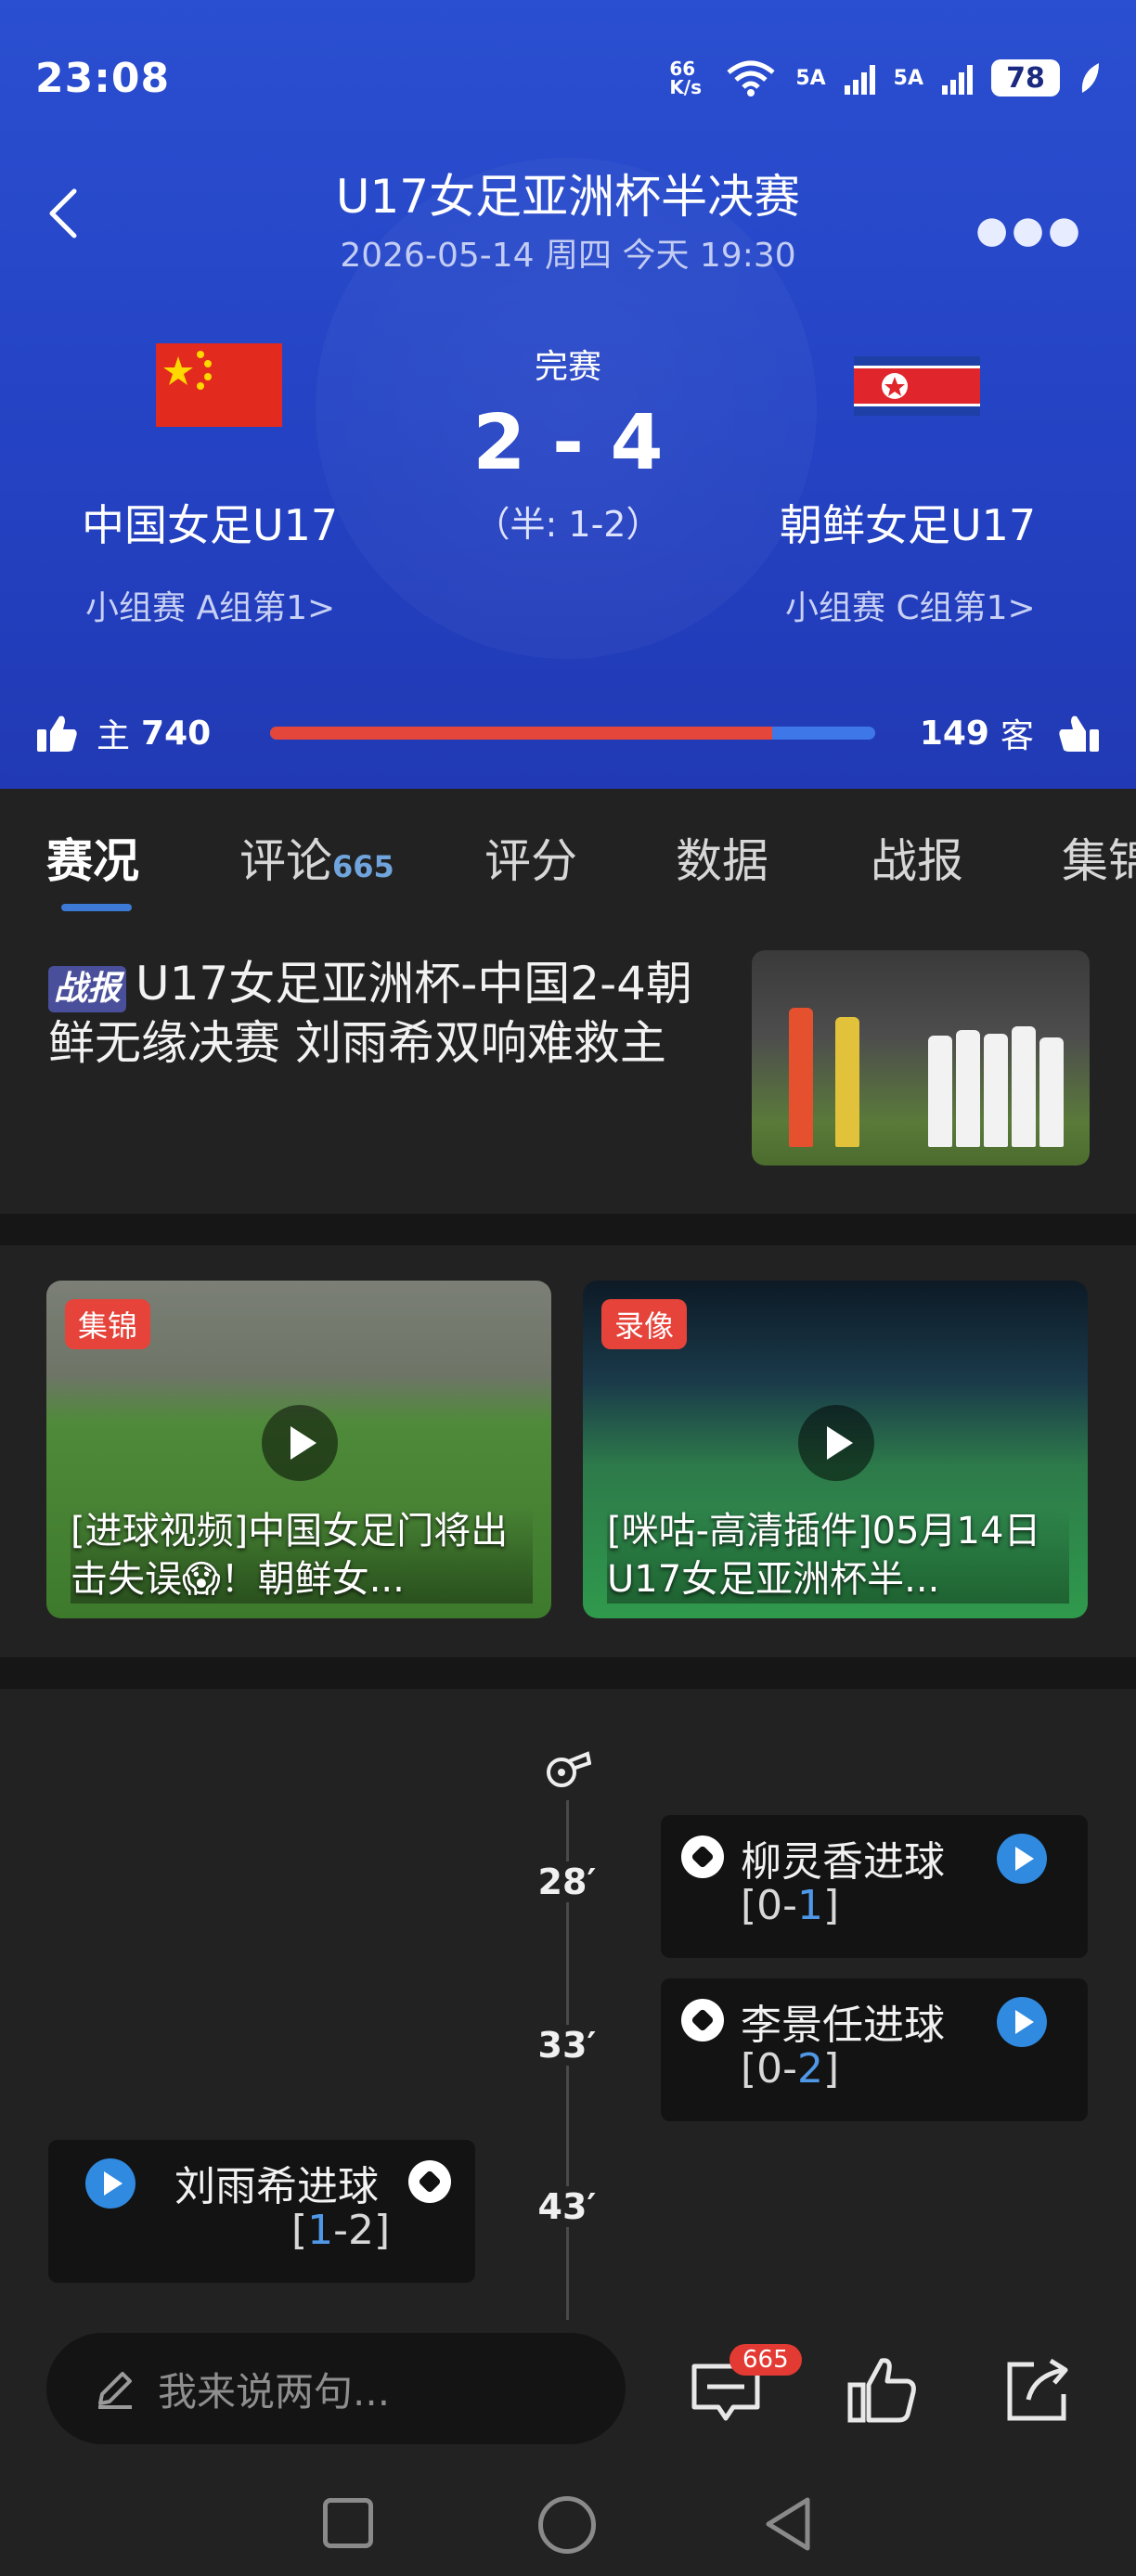 This screenshot has height=2576, width=1136. I want to click on goal-event: 刘雨希进球 [1-2], so click(261, 2211).